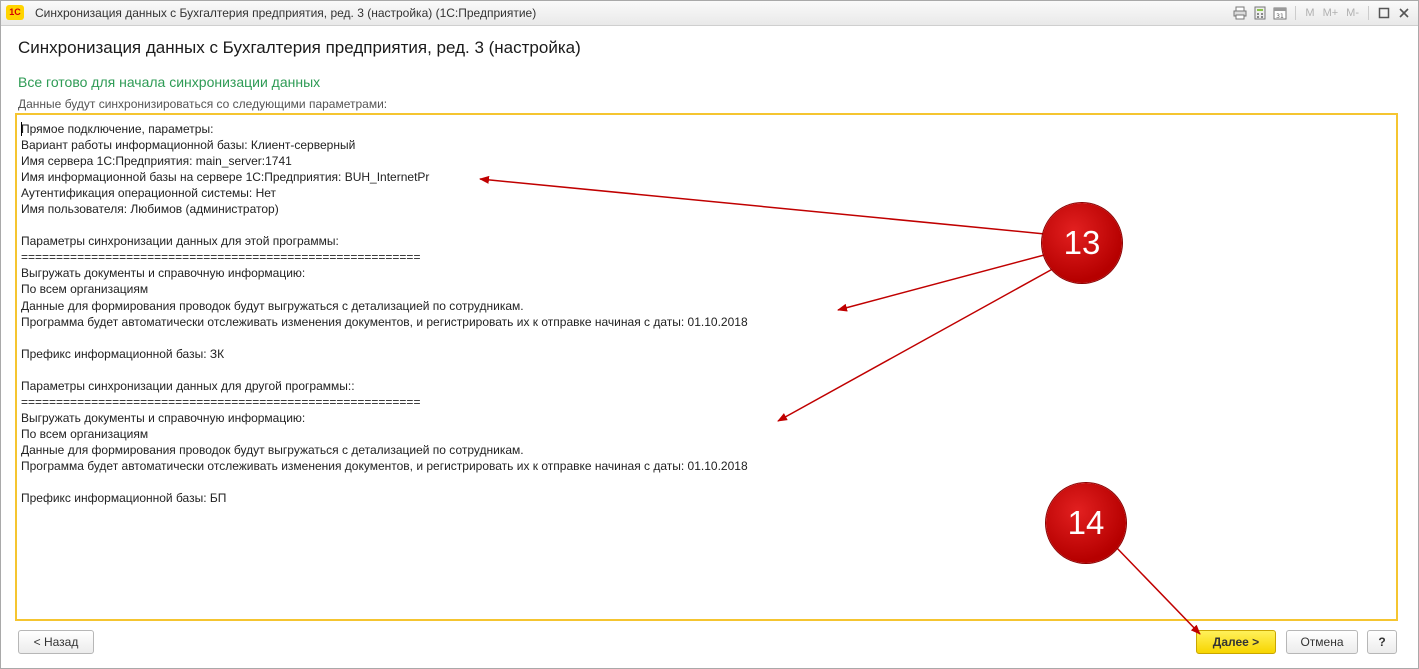 The width and height of the screenshot is (1419, 669). What do you see at coordinates (117, 129) in the screenshot?
I see `summary-line: Прямое подключение, параметры:` at bounding box center [117, 129].